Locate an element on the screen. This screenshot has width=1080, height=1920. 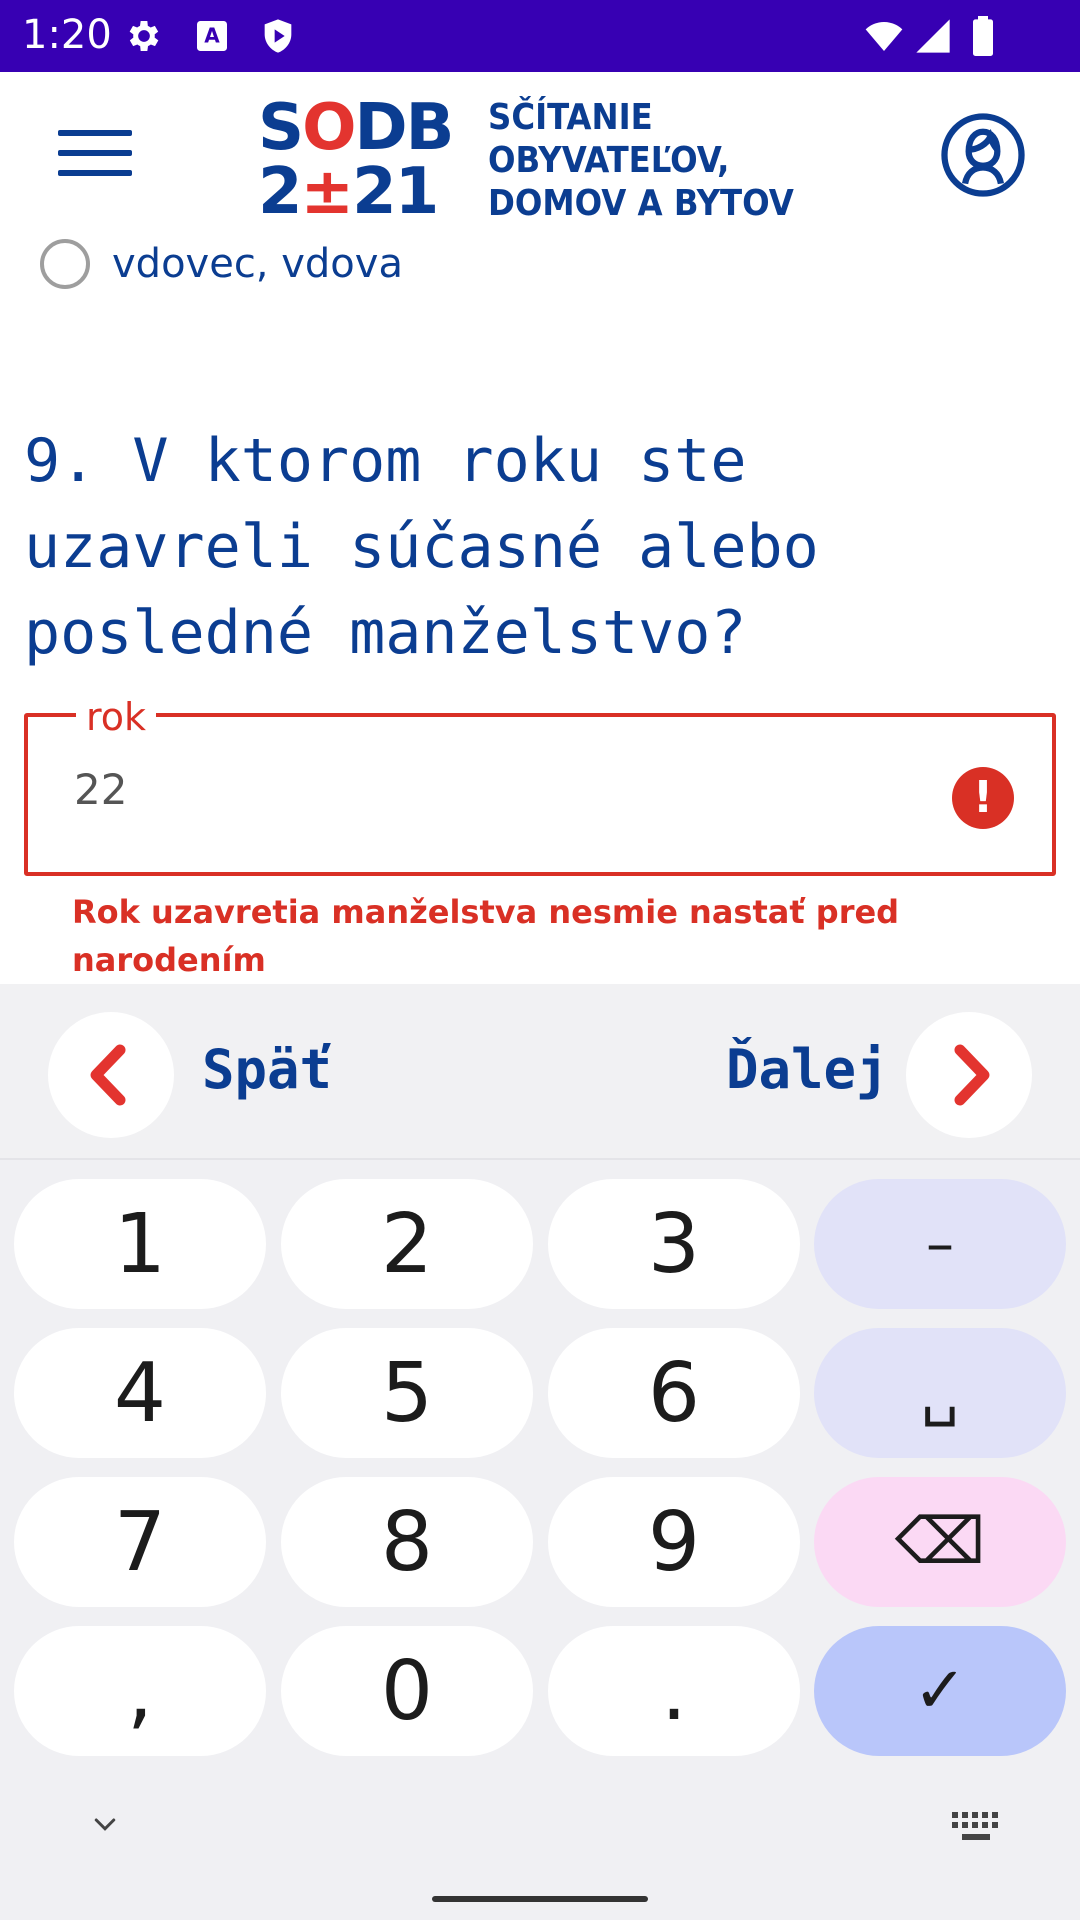
period-key: . is located at coordinates (674, 1691).